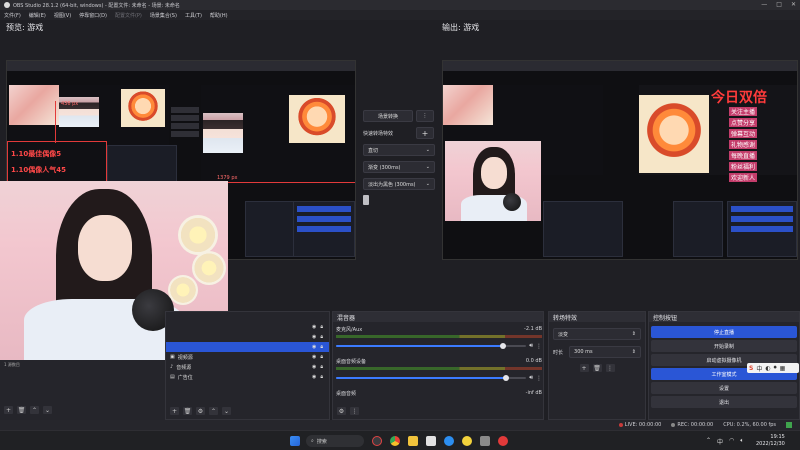 The width and height of the screenshot is (800, 450). I want to click on file-explorer-icon, so click(413, 441).